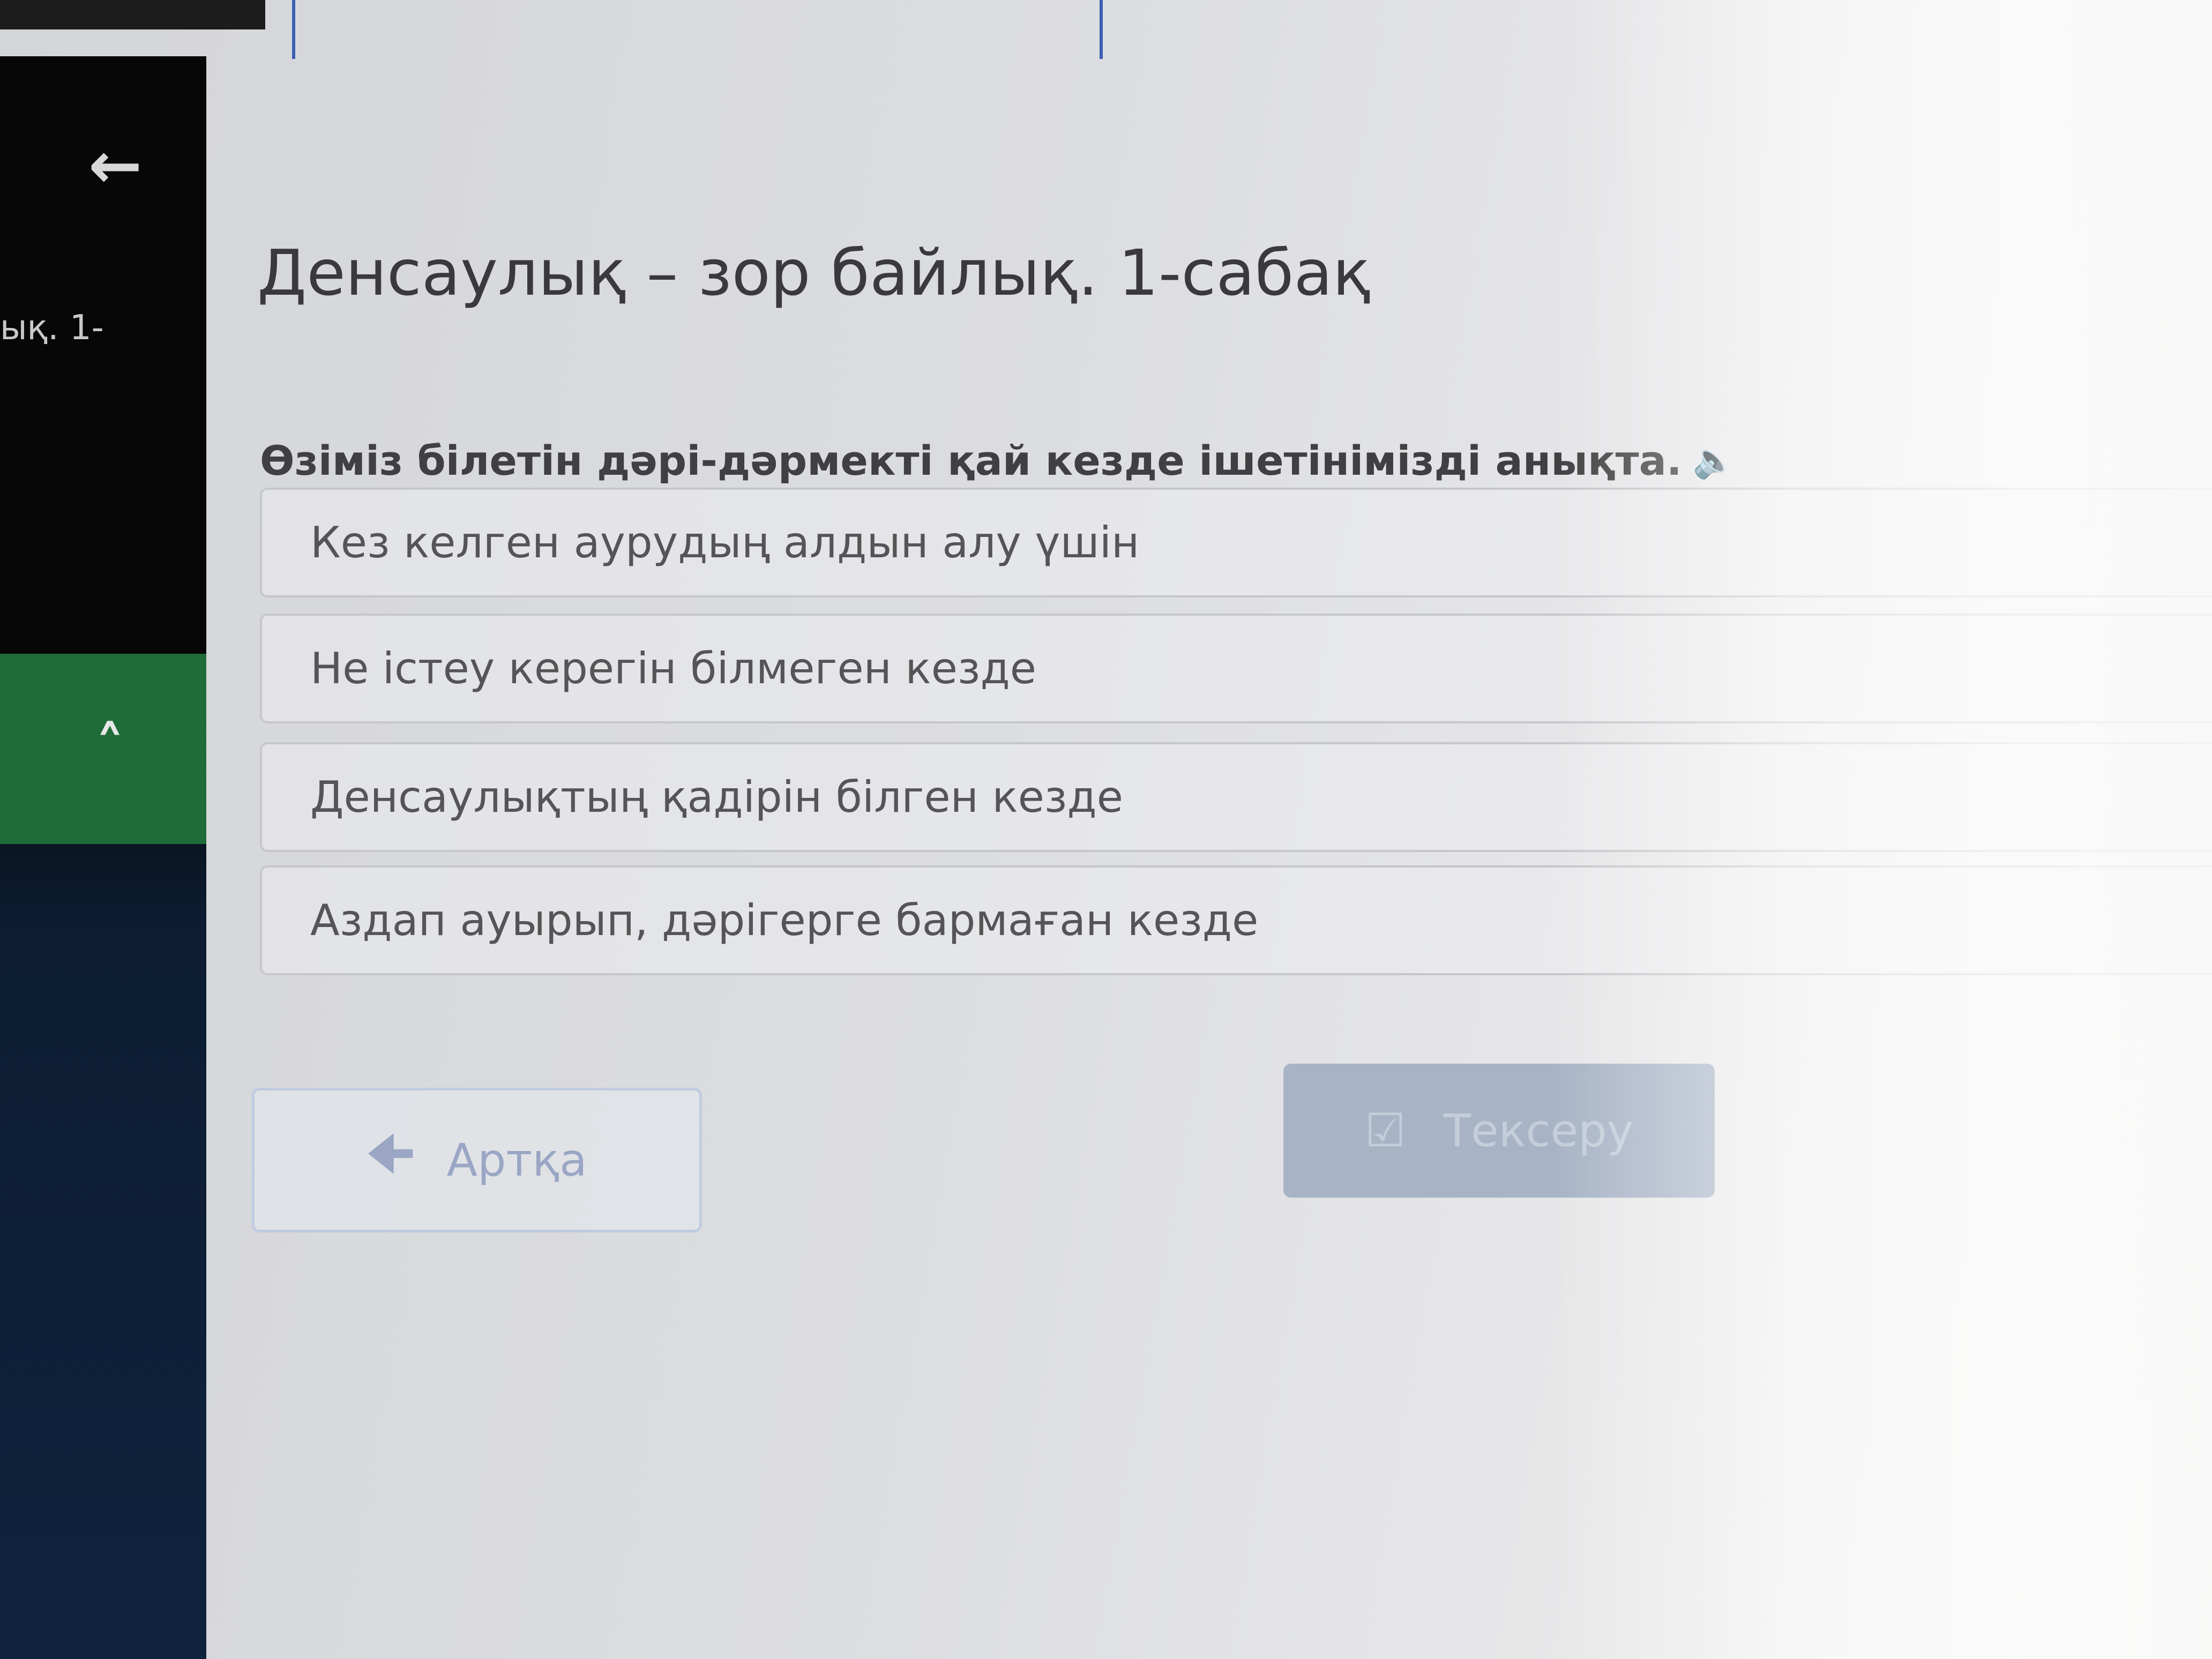  Describe the element at coordinates (52, 328) in the screenshot. I see `sidebar-course-label: ық. 1-` at that location.